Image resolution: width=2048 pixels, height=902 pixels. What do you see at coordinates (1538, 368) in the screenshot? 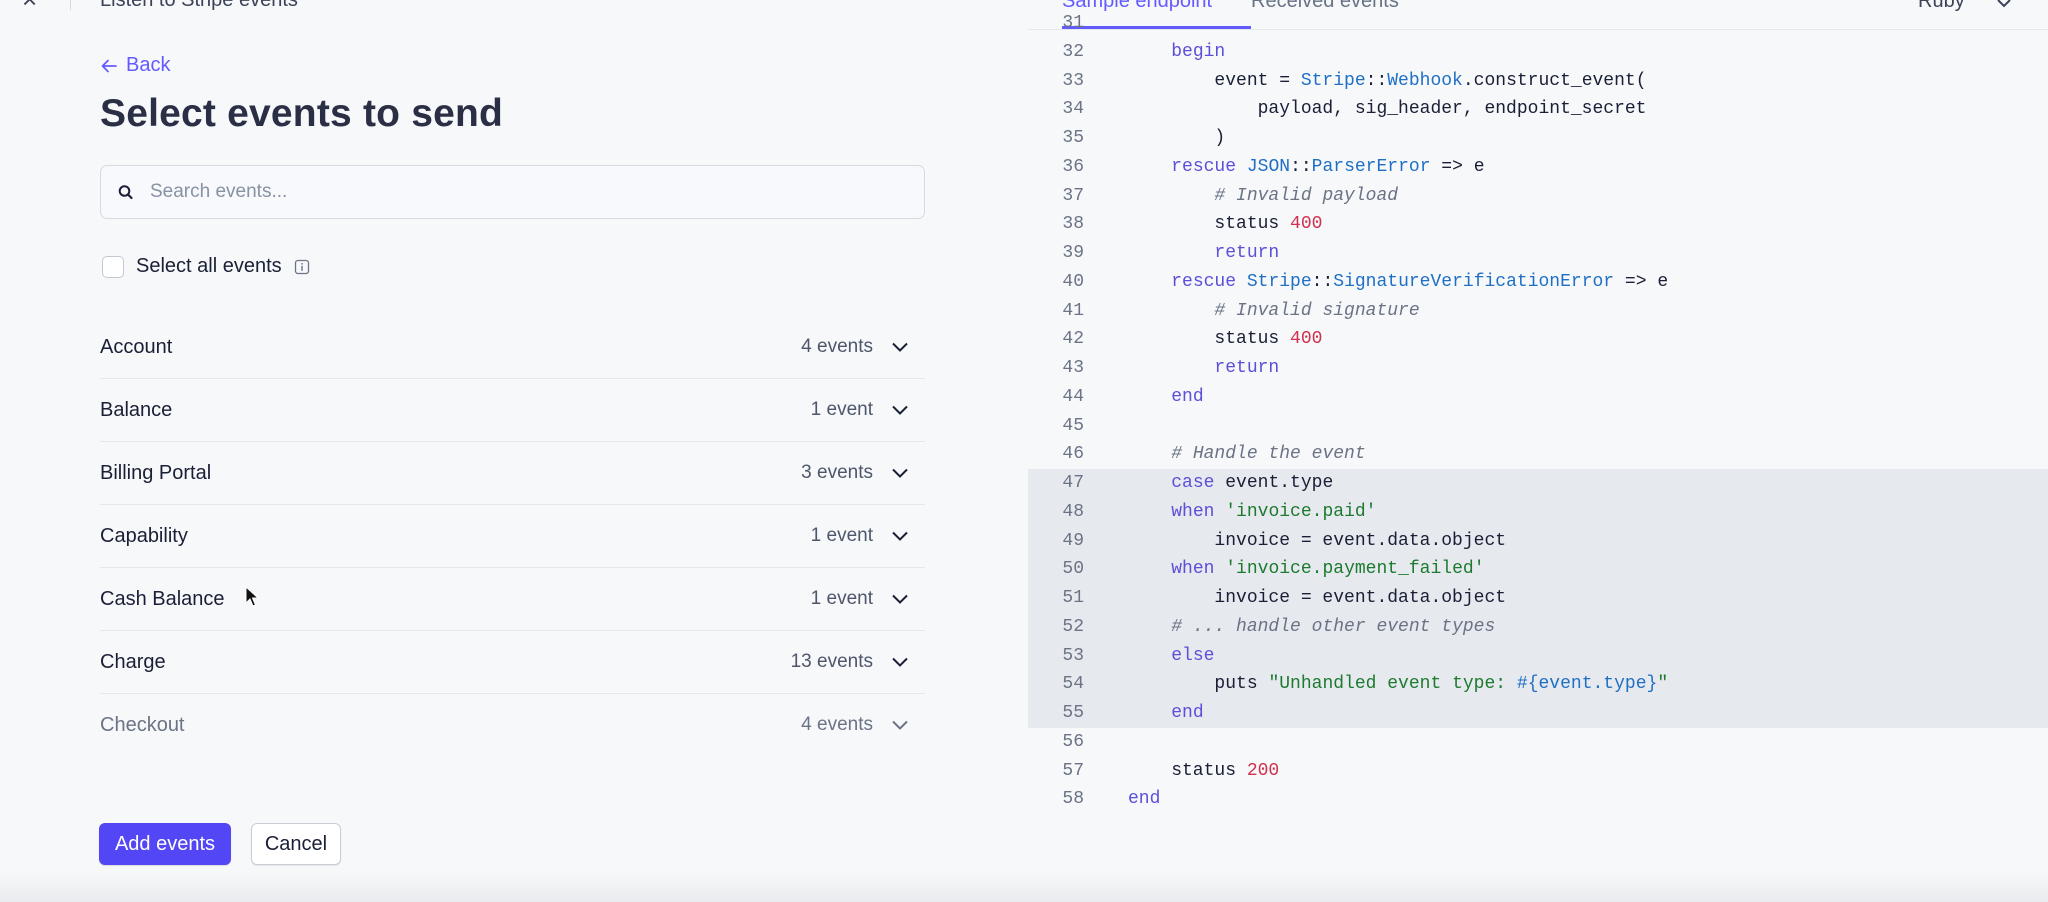
I see `code-line: 43 return` at bounding box center [1538, 368].